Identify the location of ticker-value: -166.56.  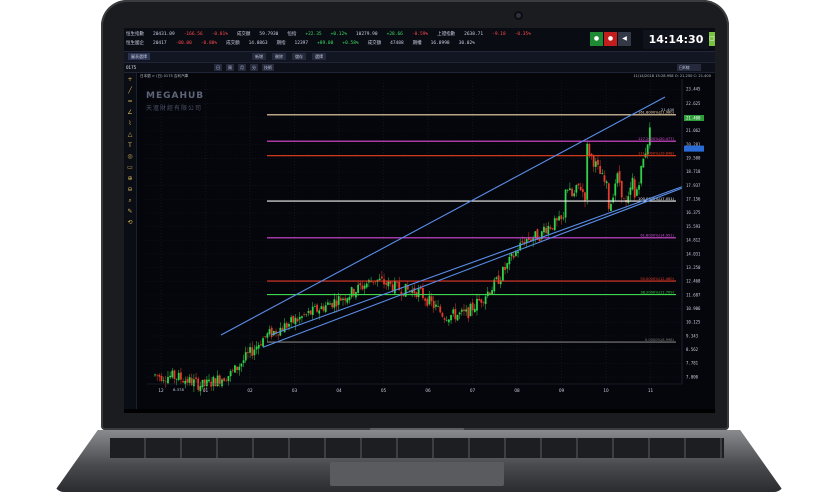
(193, 34).